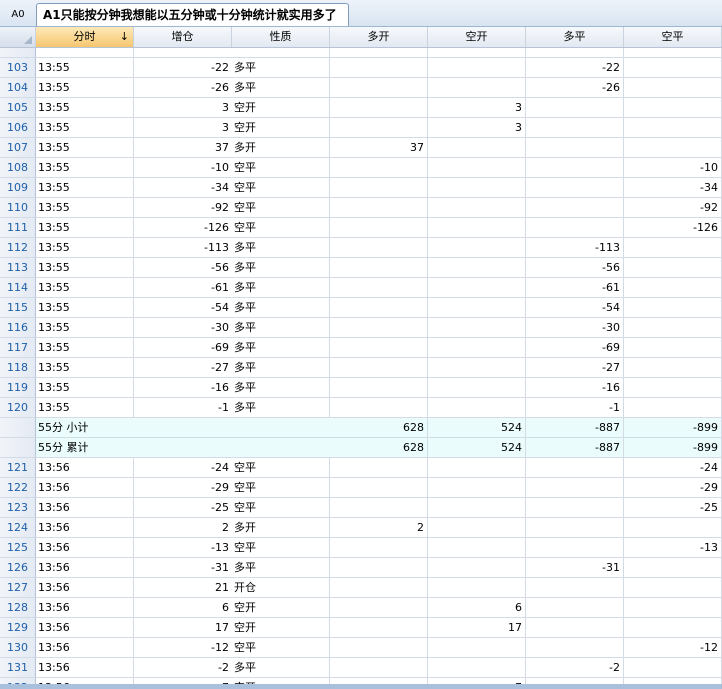 The width and height of the screenshot is (722, 689). I want to click on cell-open-short: 524, so click(477, 428).